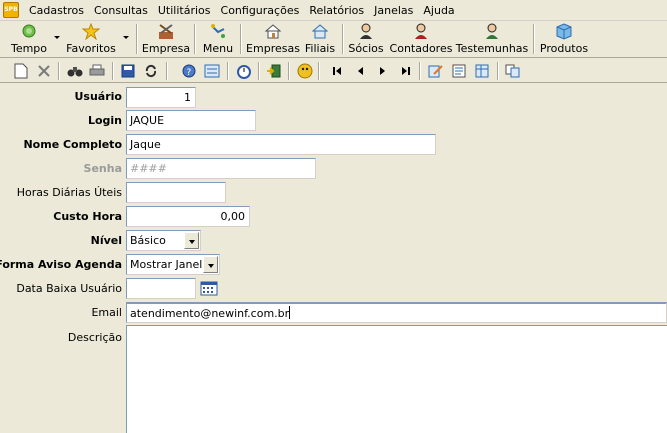 The image size is (667, 433). What do you see at coordinates (436, 71) in the screenshot?
I see `edit-icon` at bounding box center [436, 71].